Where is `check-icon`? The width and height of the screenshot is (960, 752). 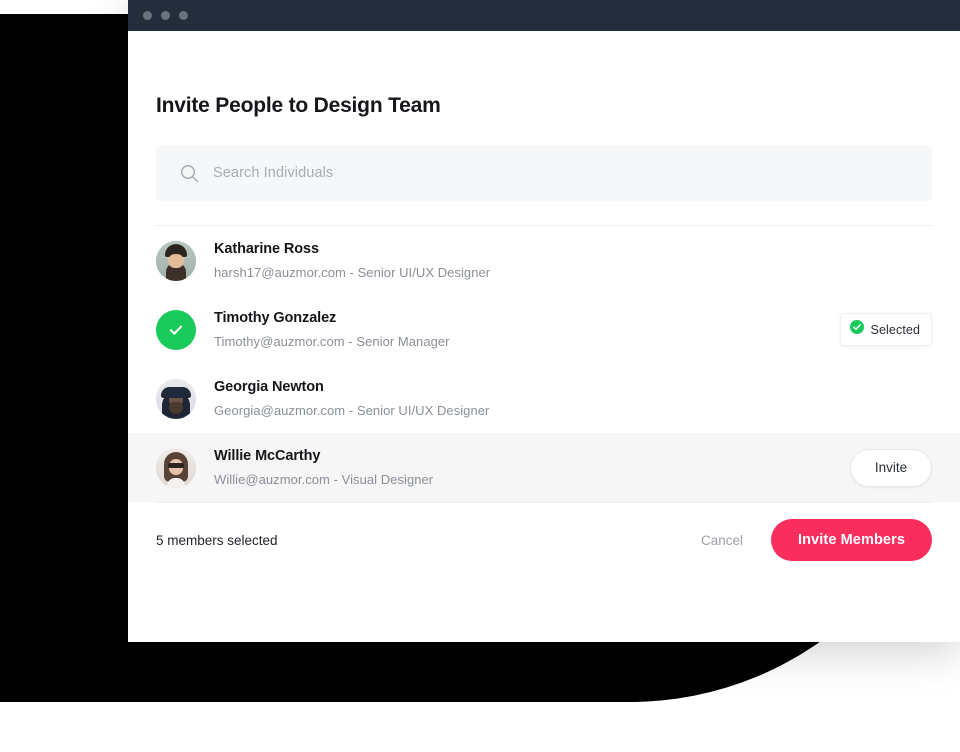
check-icon is located at coordinates (176, 330).